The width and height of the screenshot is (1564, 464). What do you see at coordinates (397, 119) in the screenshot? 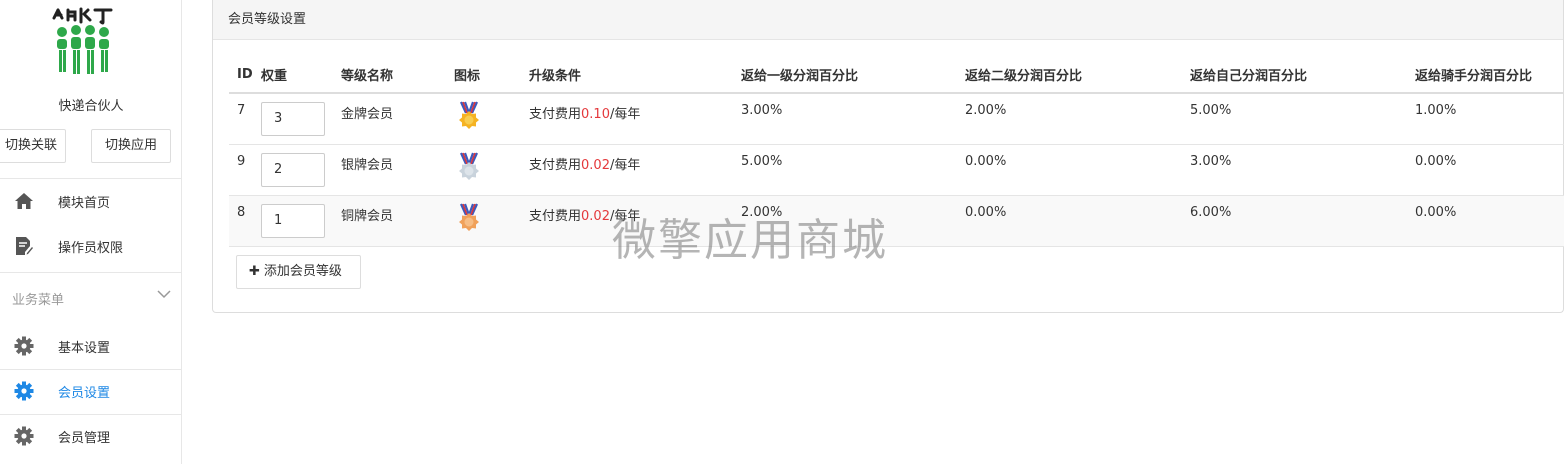
I see `cell-name: 金牌会员` at bounding box center [397, 119].